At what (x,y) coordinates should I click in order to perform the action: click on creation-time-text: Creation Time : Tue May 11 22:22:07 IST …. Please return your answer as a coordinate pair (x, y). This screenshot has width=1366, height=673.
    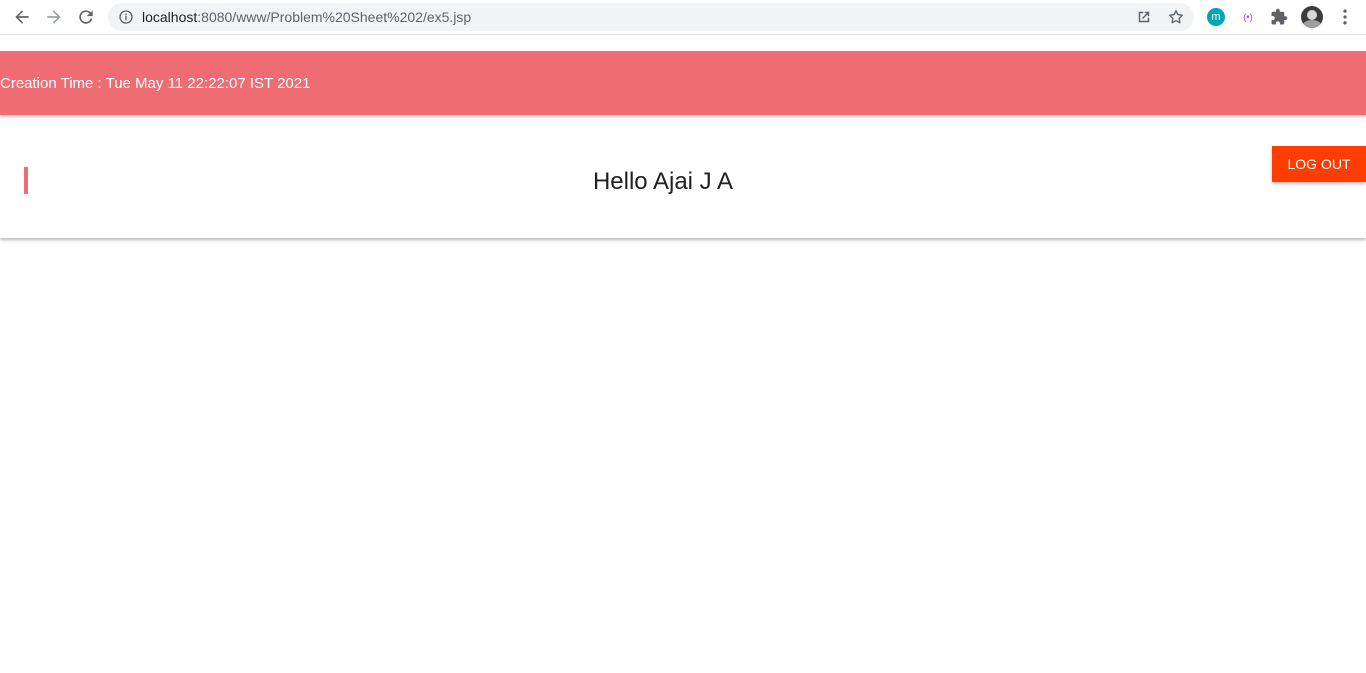
    Looking at the image, I should click on (155, 83).